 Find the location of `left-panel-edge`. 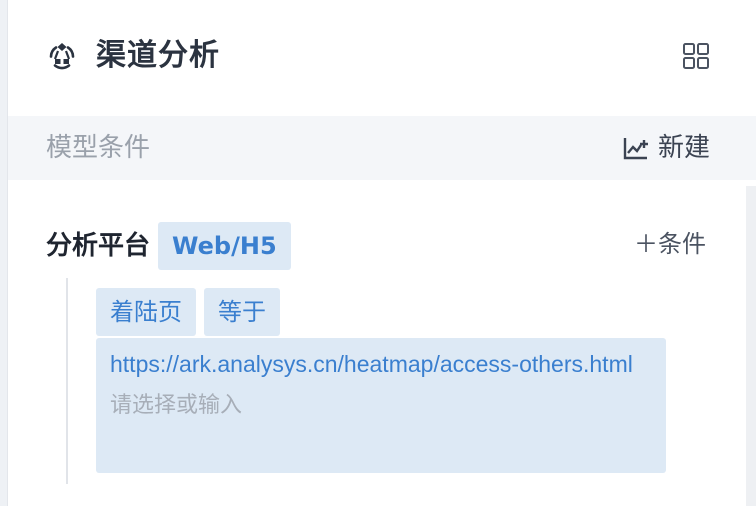

left-panel-edge is located at coordinates (4, 253).